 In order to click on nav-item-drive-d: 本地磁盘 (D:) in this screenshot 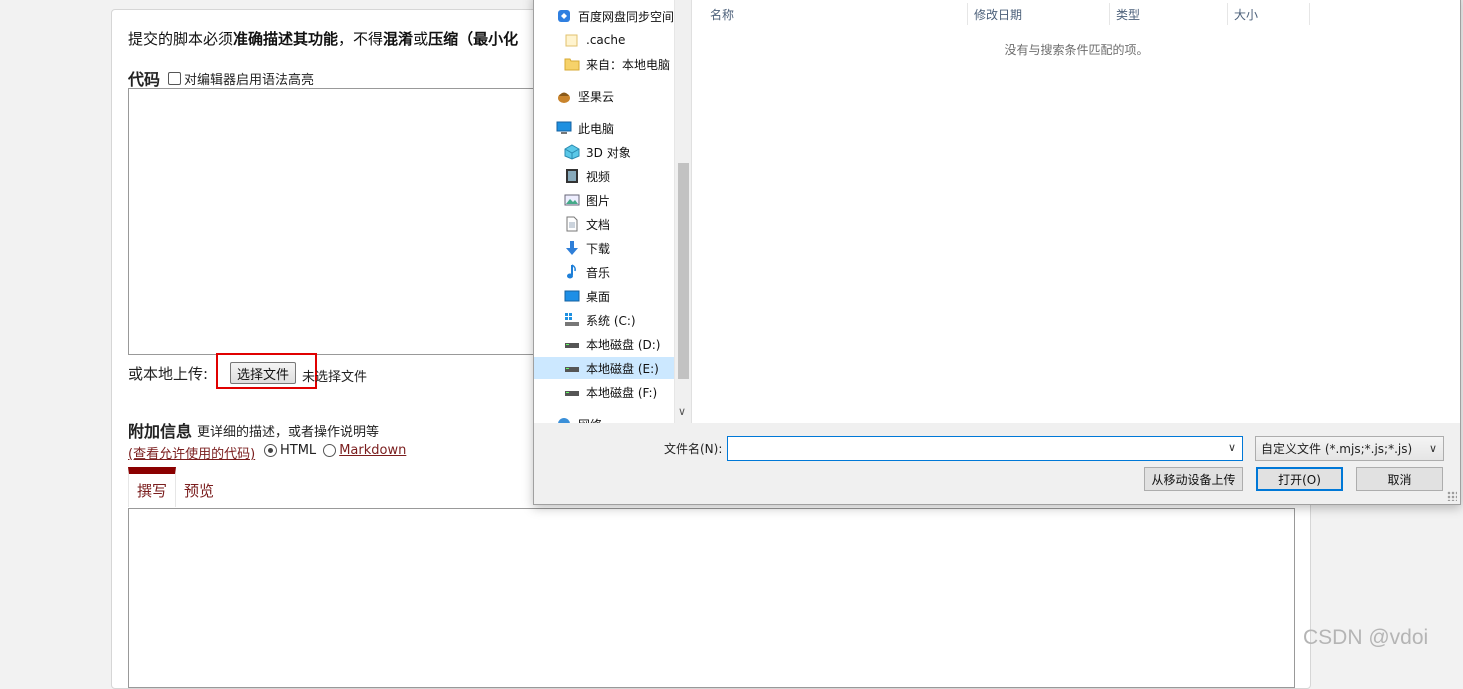, I will do `click(612, 344)`.